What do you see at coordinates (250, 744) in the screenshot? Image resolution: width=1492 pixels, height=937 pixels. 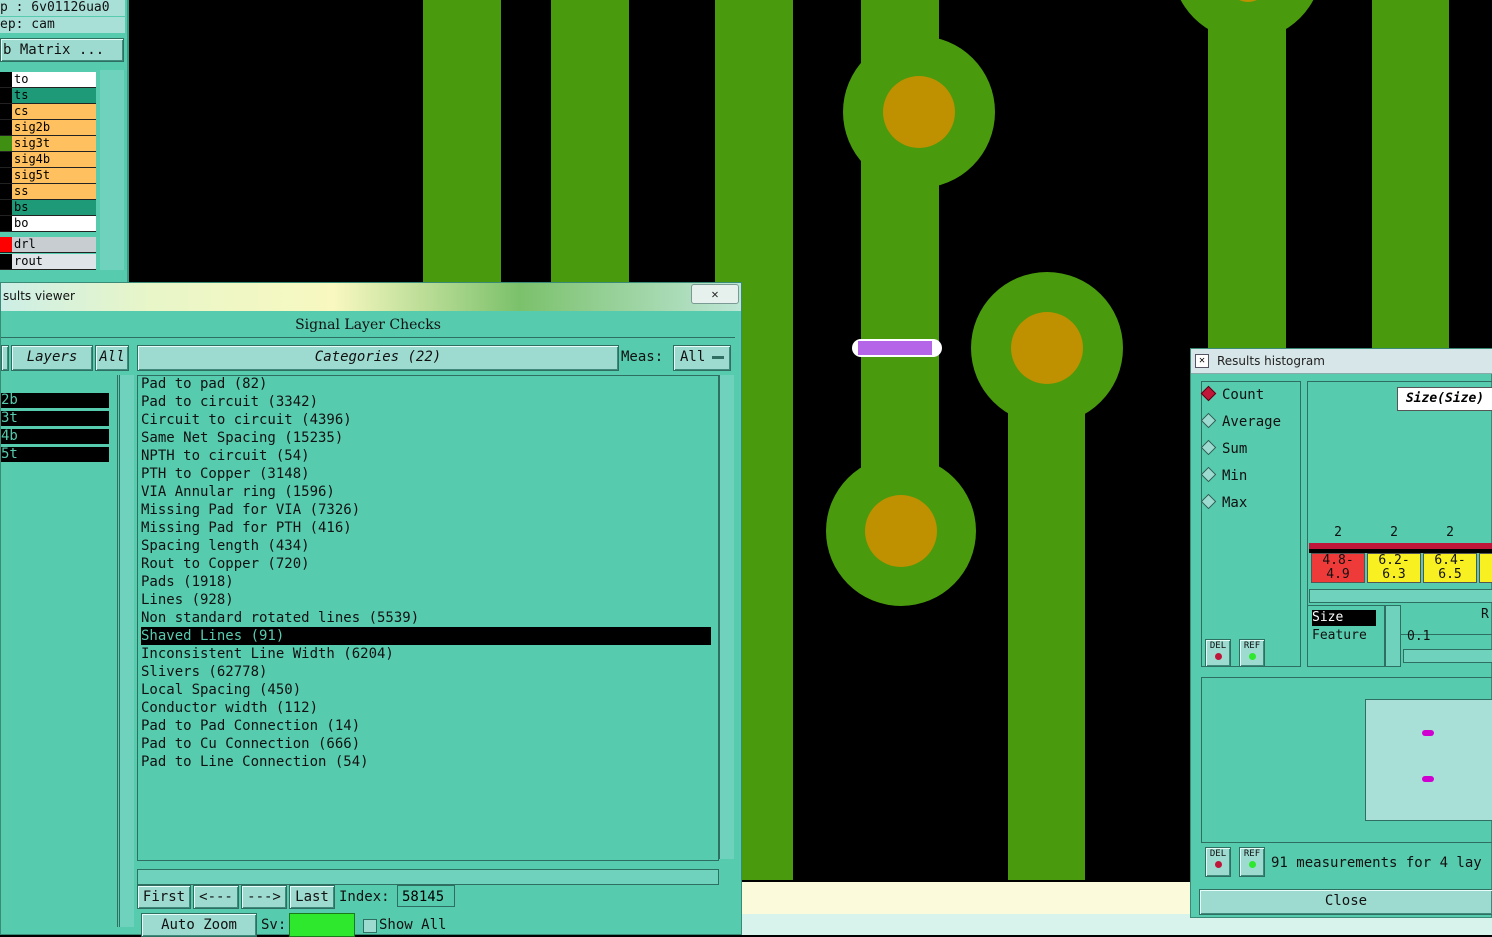 I see `category-item: Pad to Cu Connection (666)` at bounding box center [250, 744].